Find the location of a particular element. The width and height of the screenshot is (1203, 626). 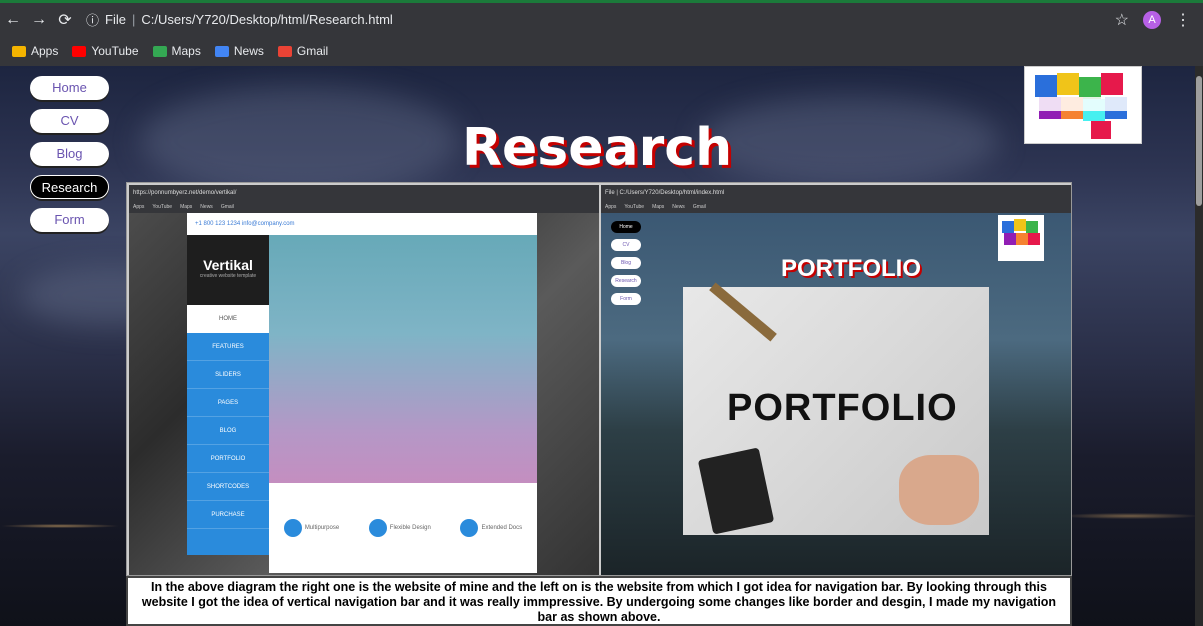

mini-nav: Home CV Blog Research Form is located at coordinates (626, 266).